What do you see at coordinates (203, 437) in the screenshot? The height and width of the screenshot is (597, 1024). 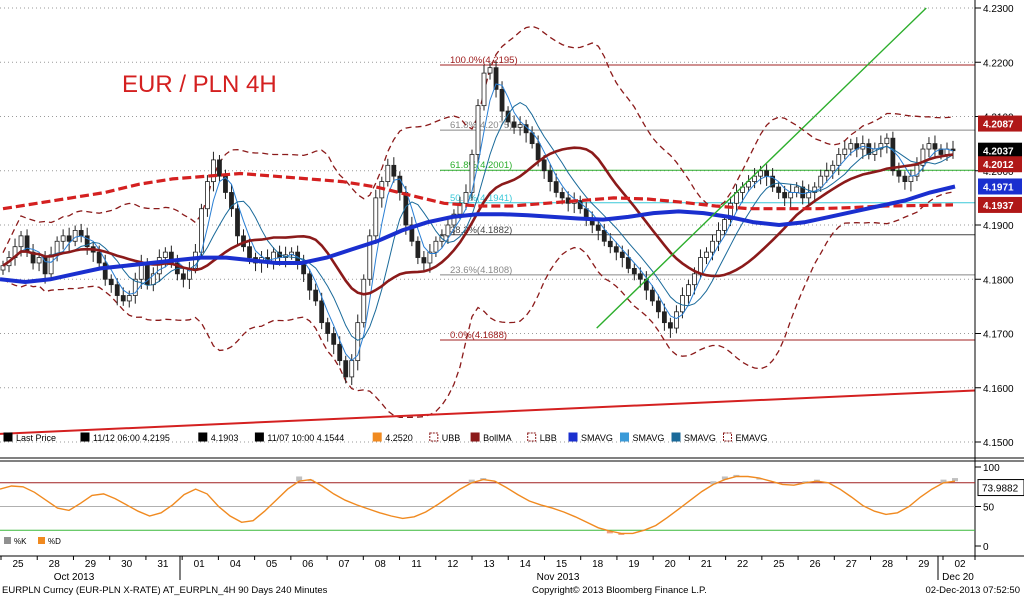 I see `cross-marker-icon` at bounding box center [203, 437].